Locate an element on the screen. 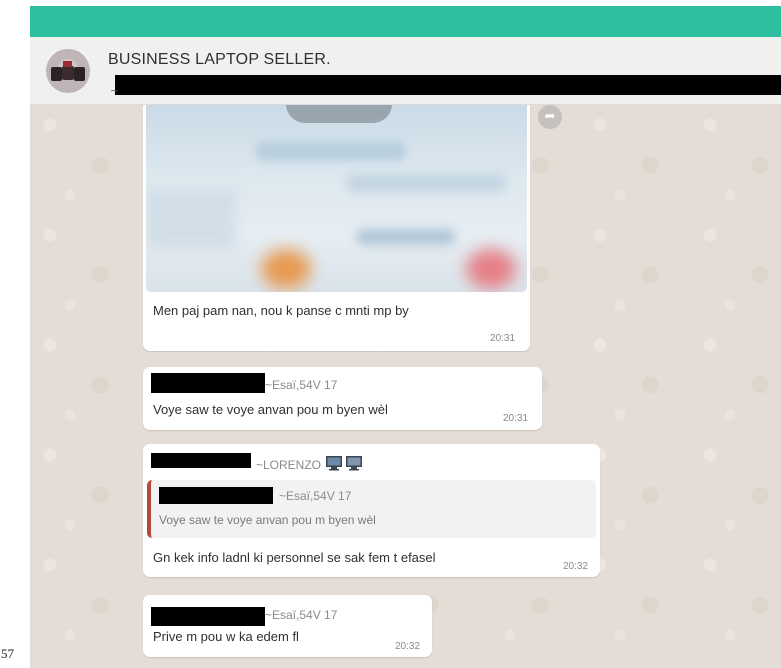 The height and width of the screenshot is (668, 781). redacted-participants is located at coordinates (448, 85).